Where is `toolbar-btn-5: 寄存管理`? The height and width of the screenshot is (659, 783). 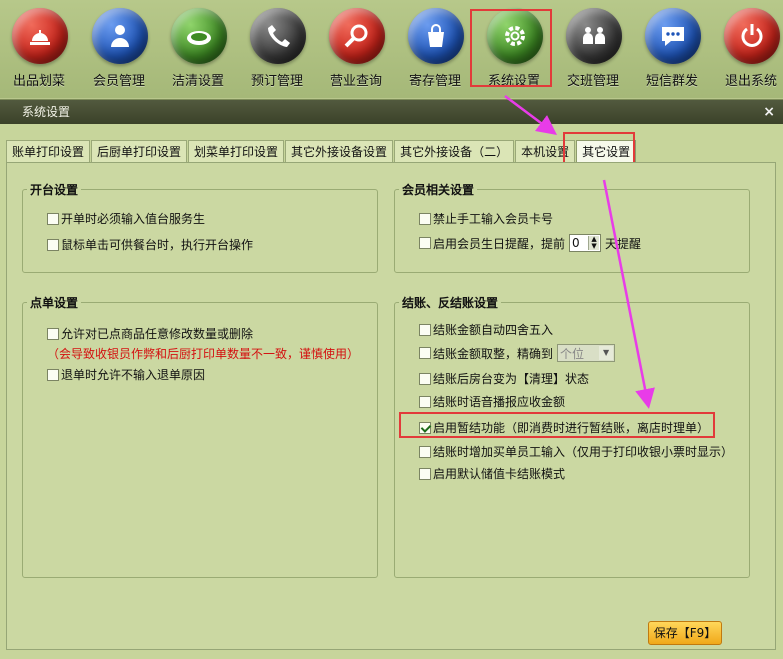 toolbar-btn-5: 寄存管理 is located at coordinates (435, 49).